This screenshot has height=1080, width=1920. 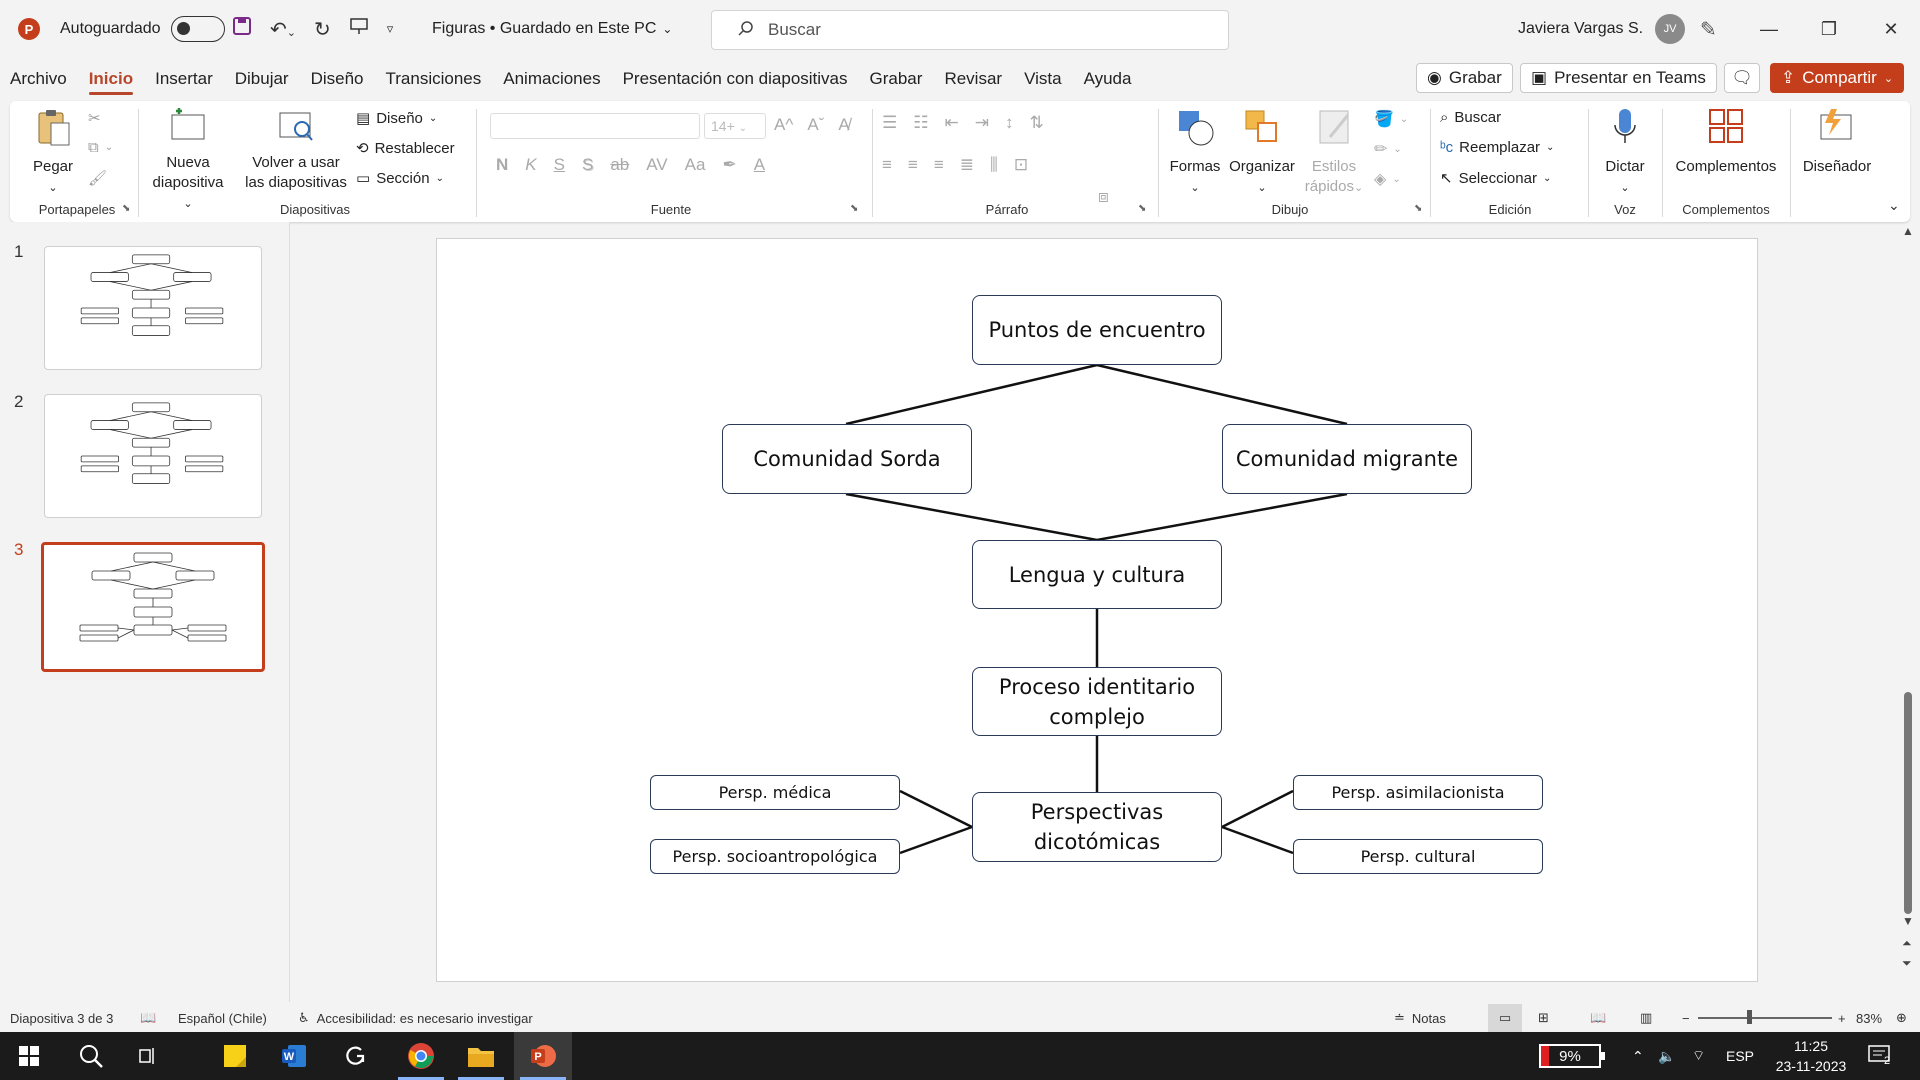 I want to click on arrange-button: Organizar ⌄, so click(x=1262, y=152).